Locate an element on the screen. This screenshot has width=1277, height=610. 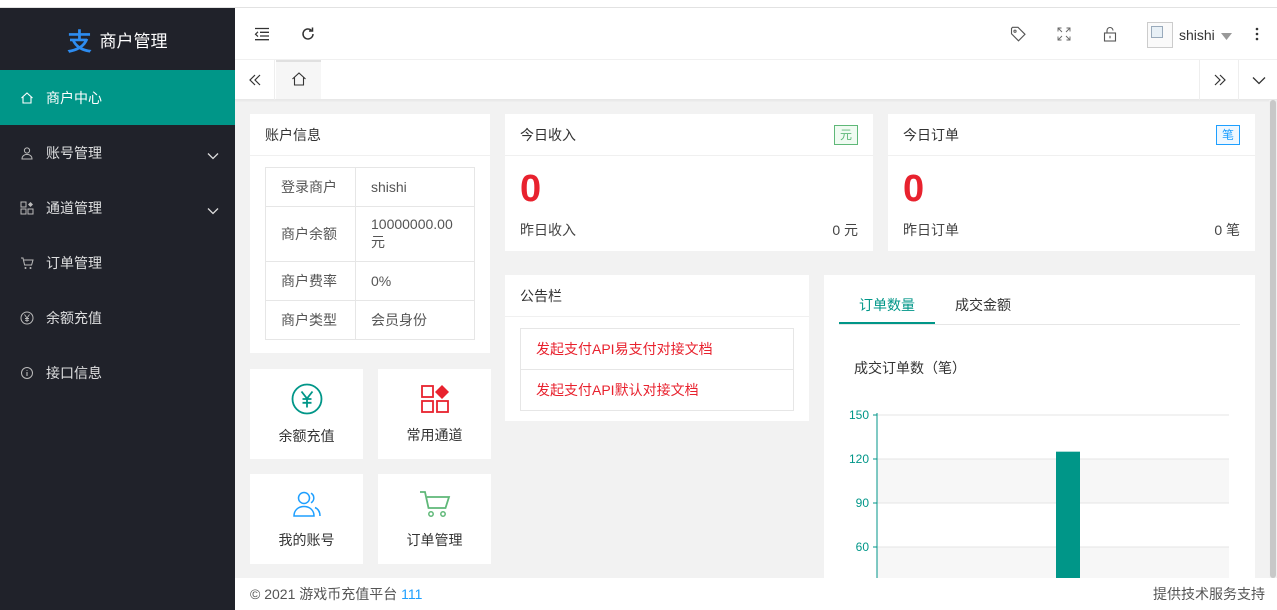
quick-label: 余额充值 is located at coordinates (306, 435).